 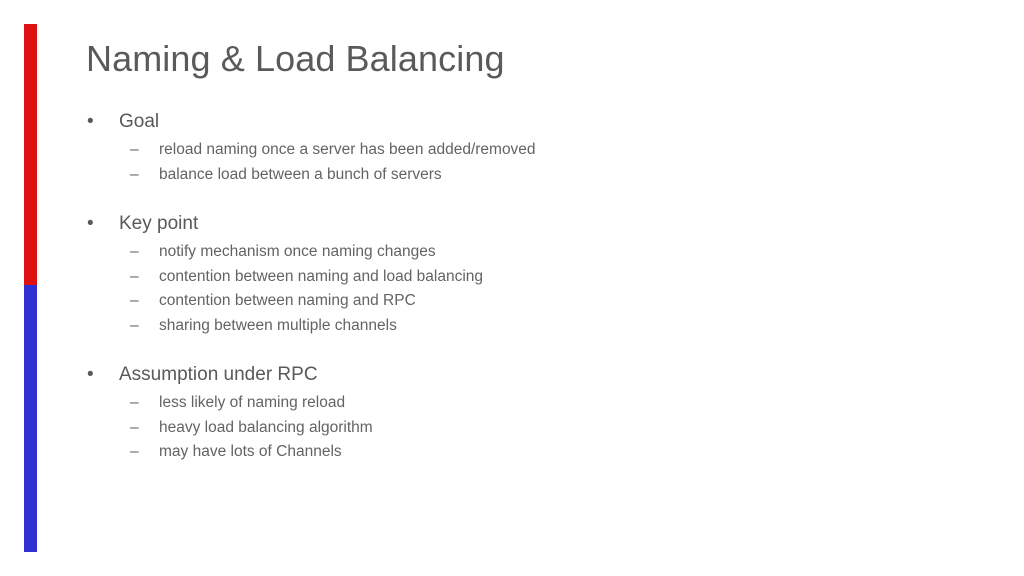 I want to click on accent-bar, so click(x=30, y=288).